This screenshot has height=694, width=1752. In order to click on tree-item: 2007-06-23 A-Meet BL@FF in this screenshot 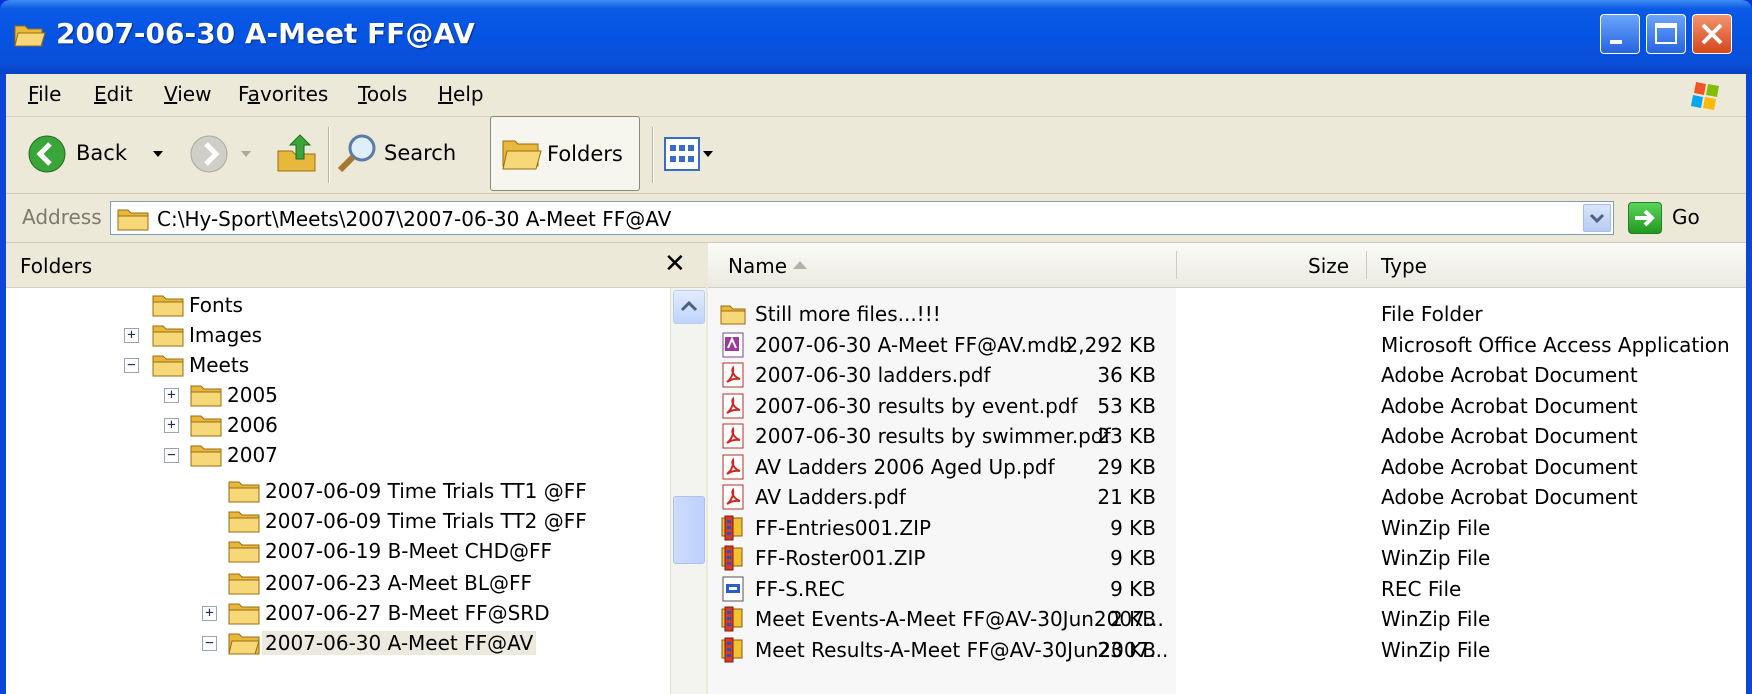, I will do `click(338, 583)`.